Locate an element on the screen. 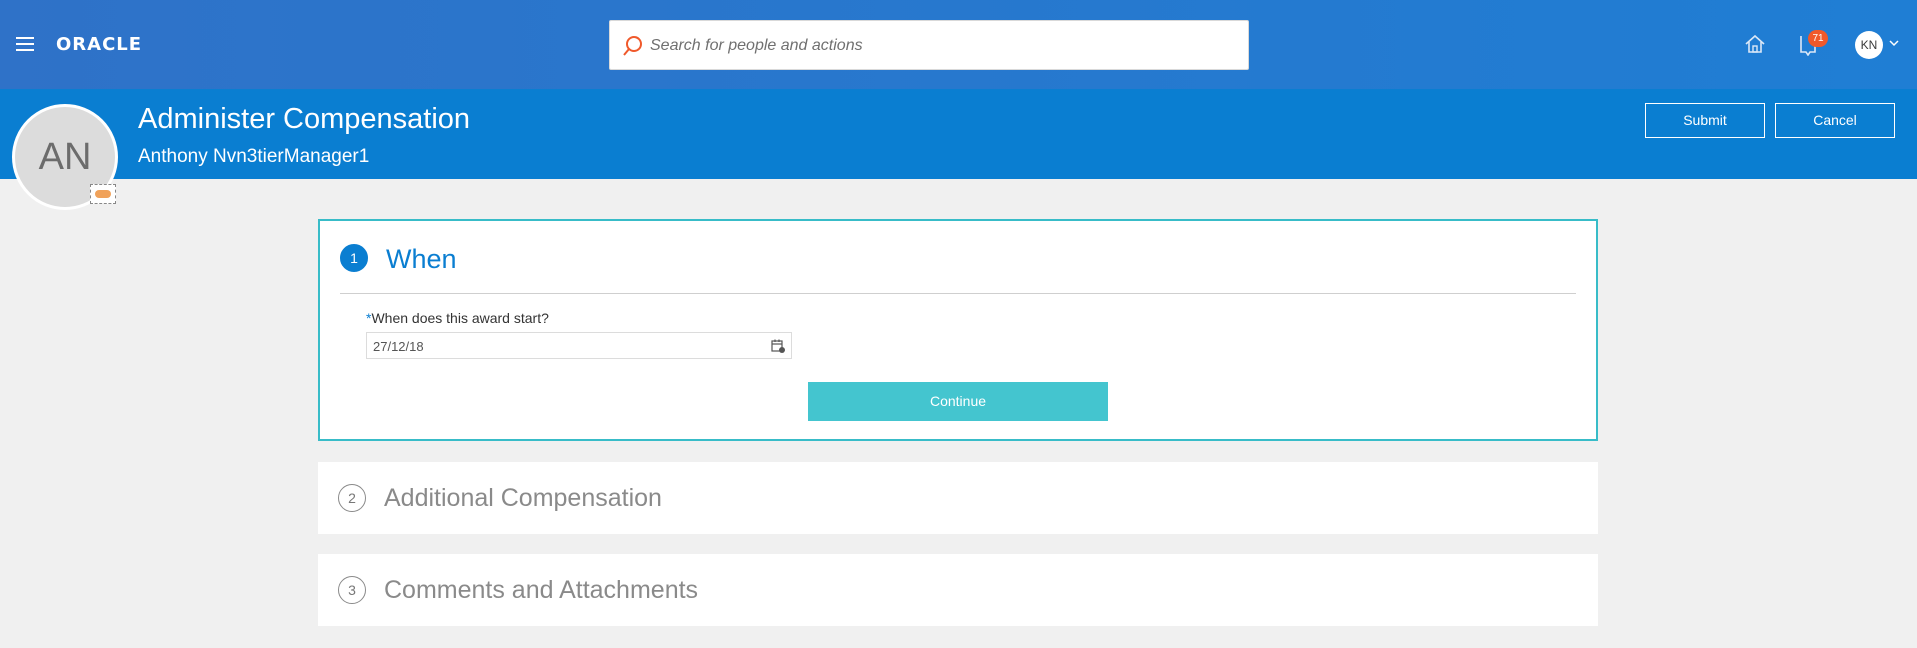  award-start-label-text: When does this award start? is located at coordinates (460, 318).